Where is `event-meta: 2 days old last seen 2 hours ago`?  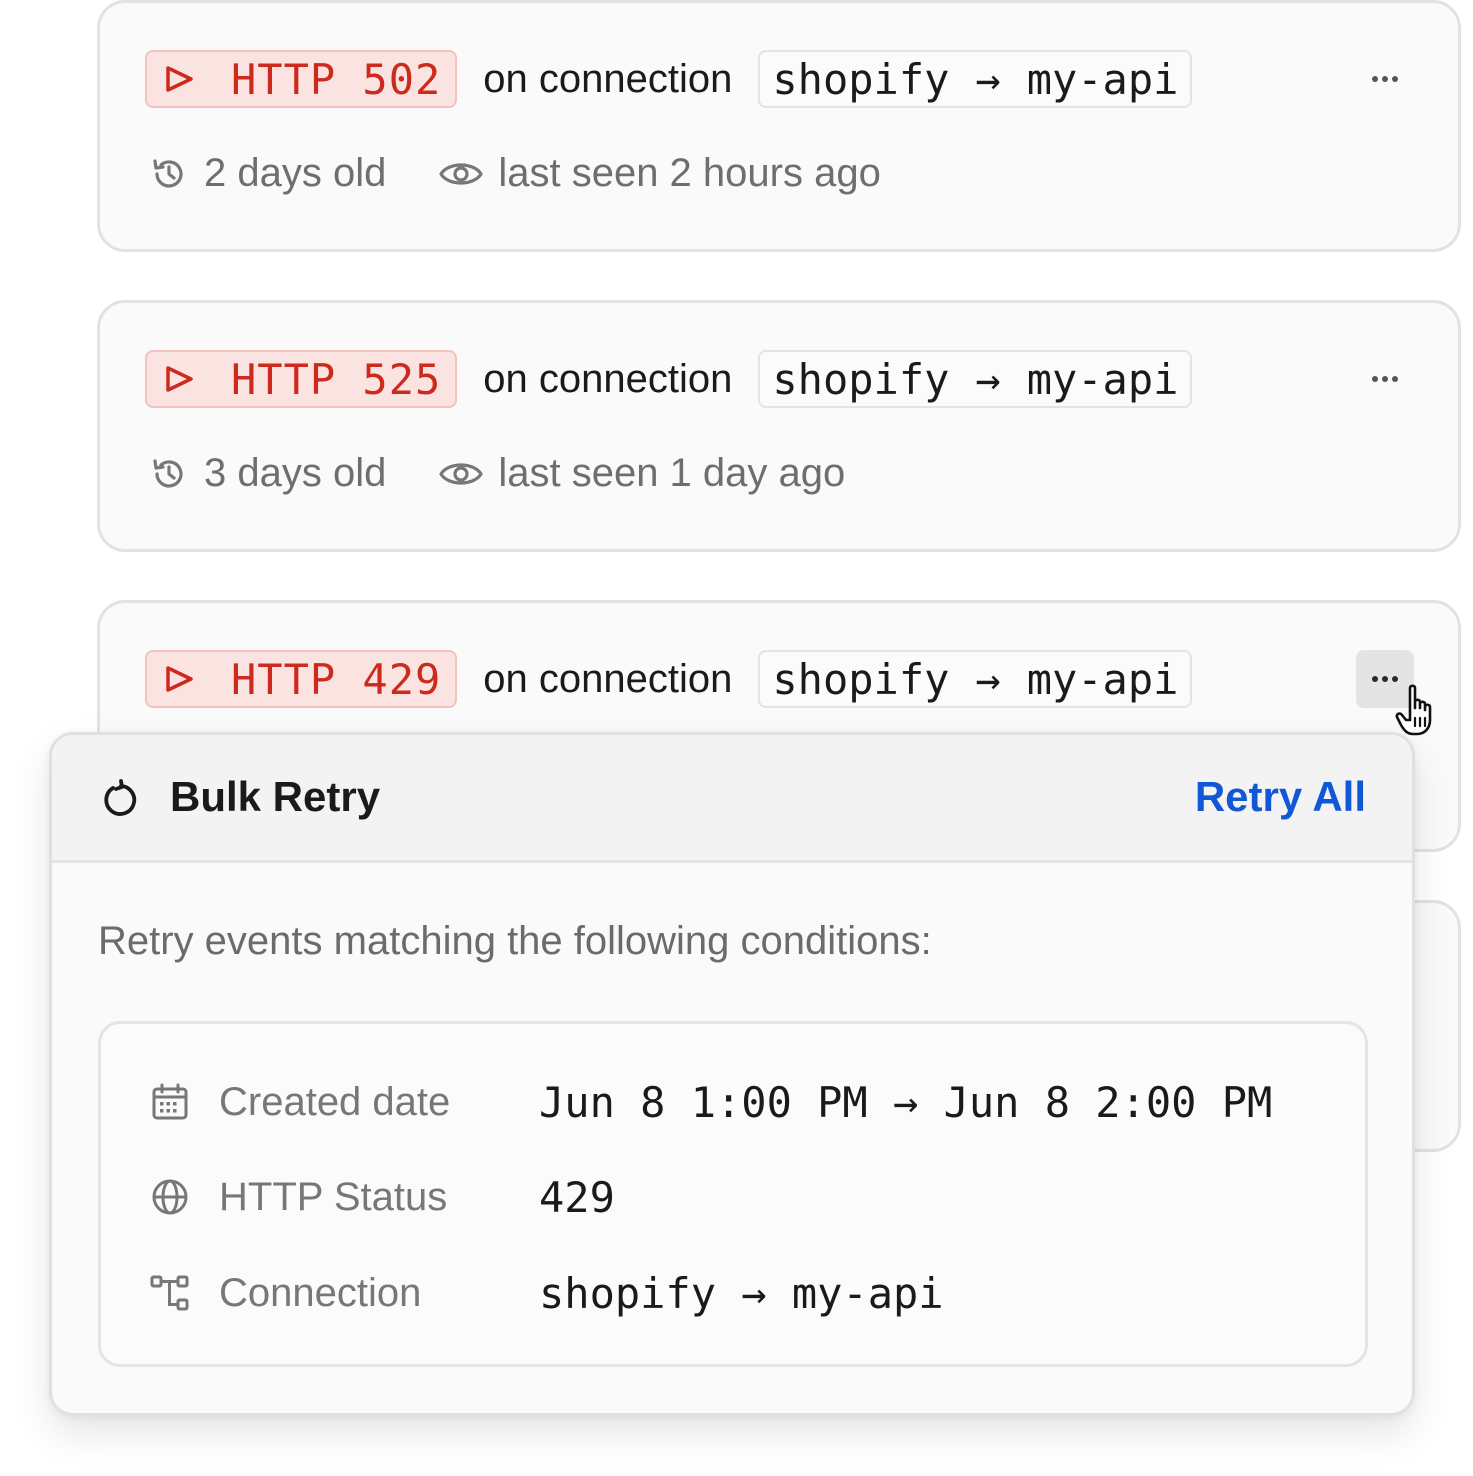 event-meta: 2 days old last seen 2 hours ago is located at coordinates (515, 173).